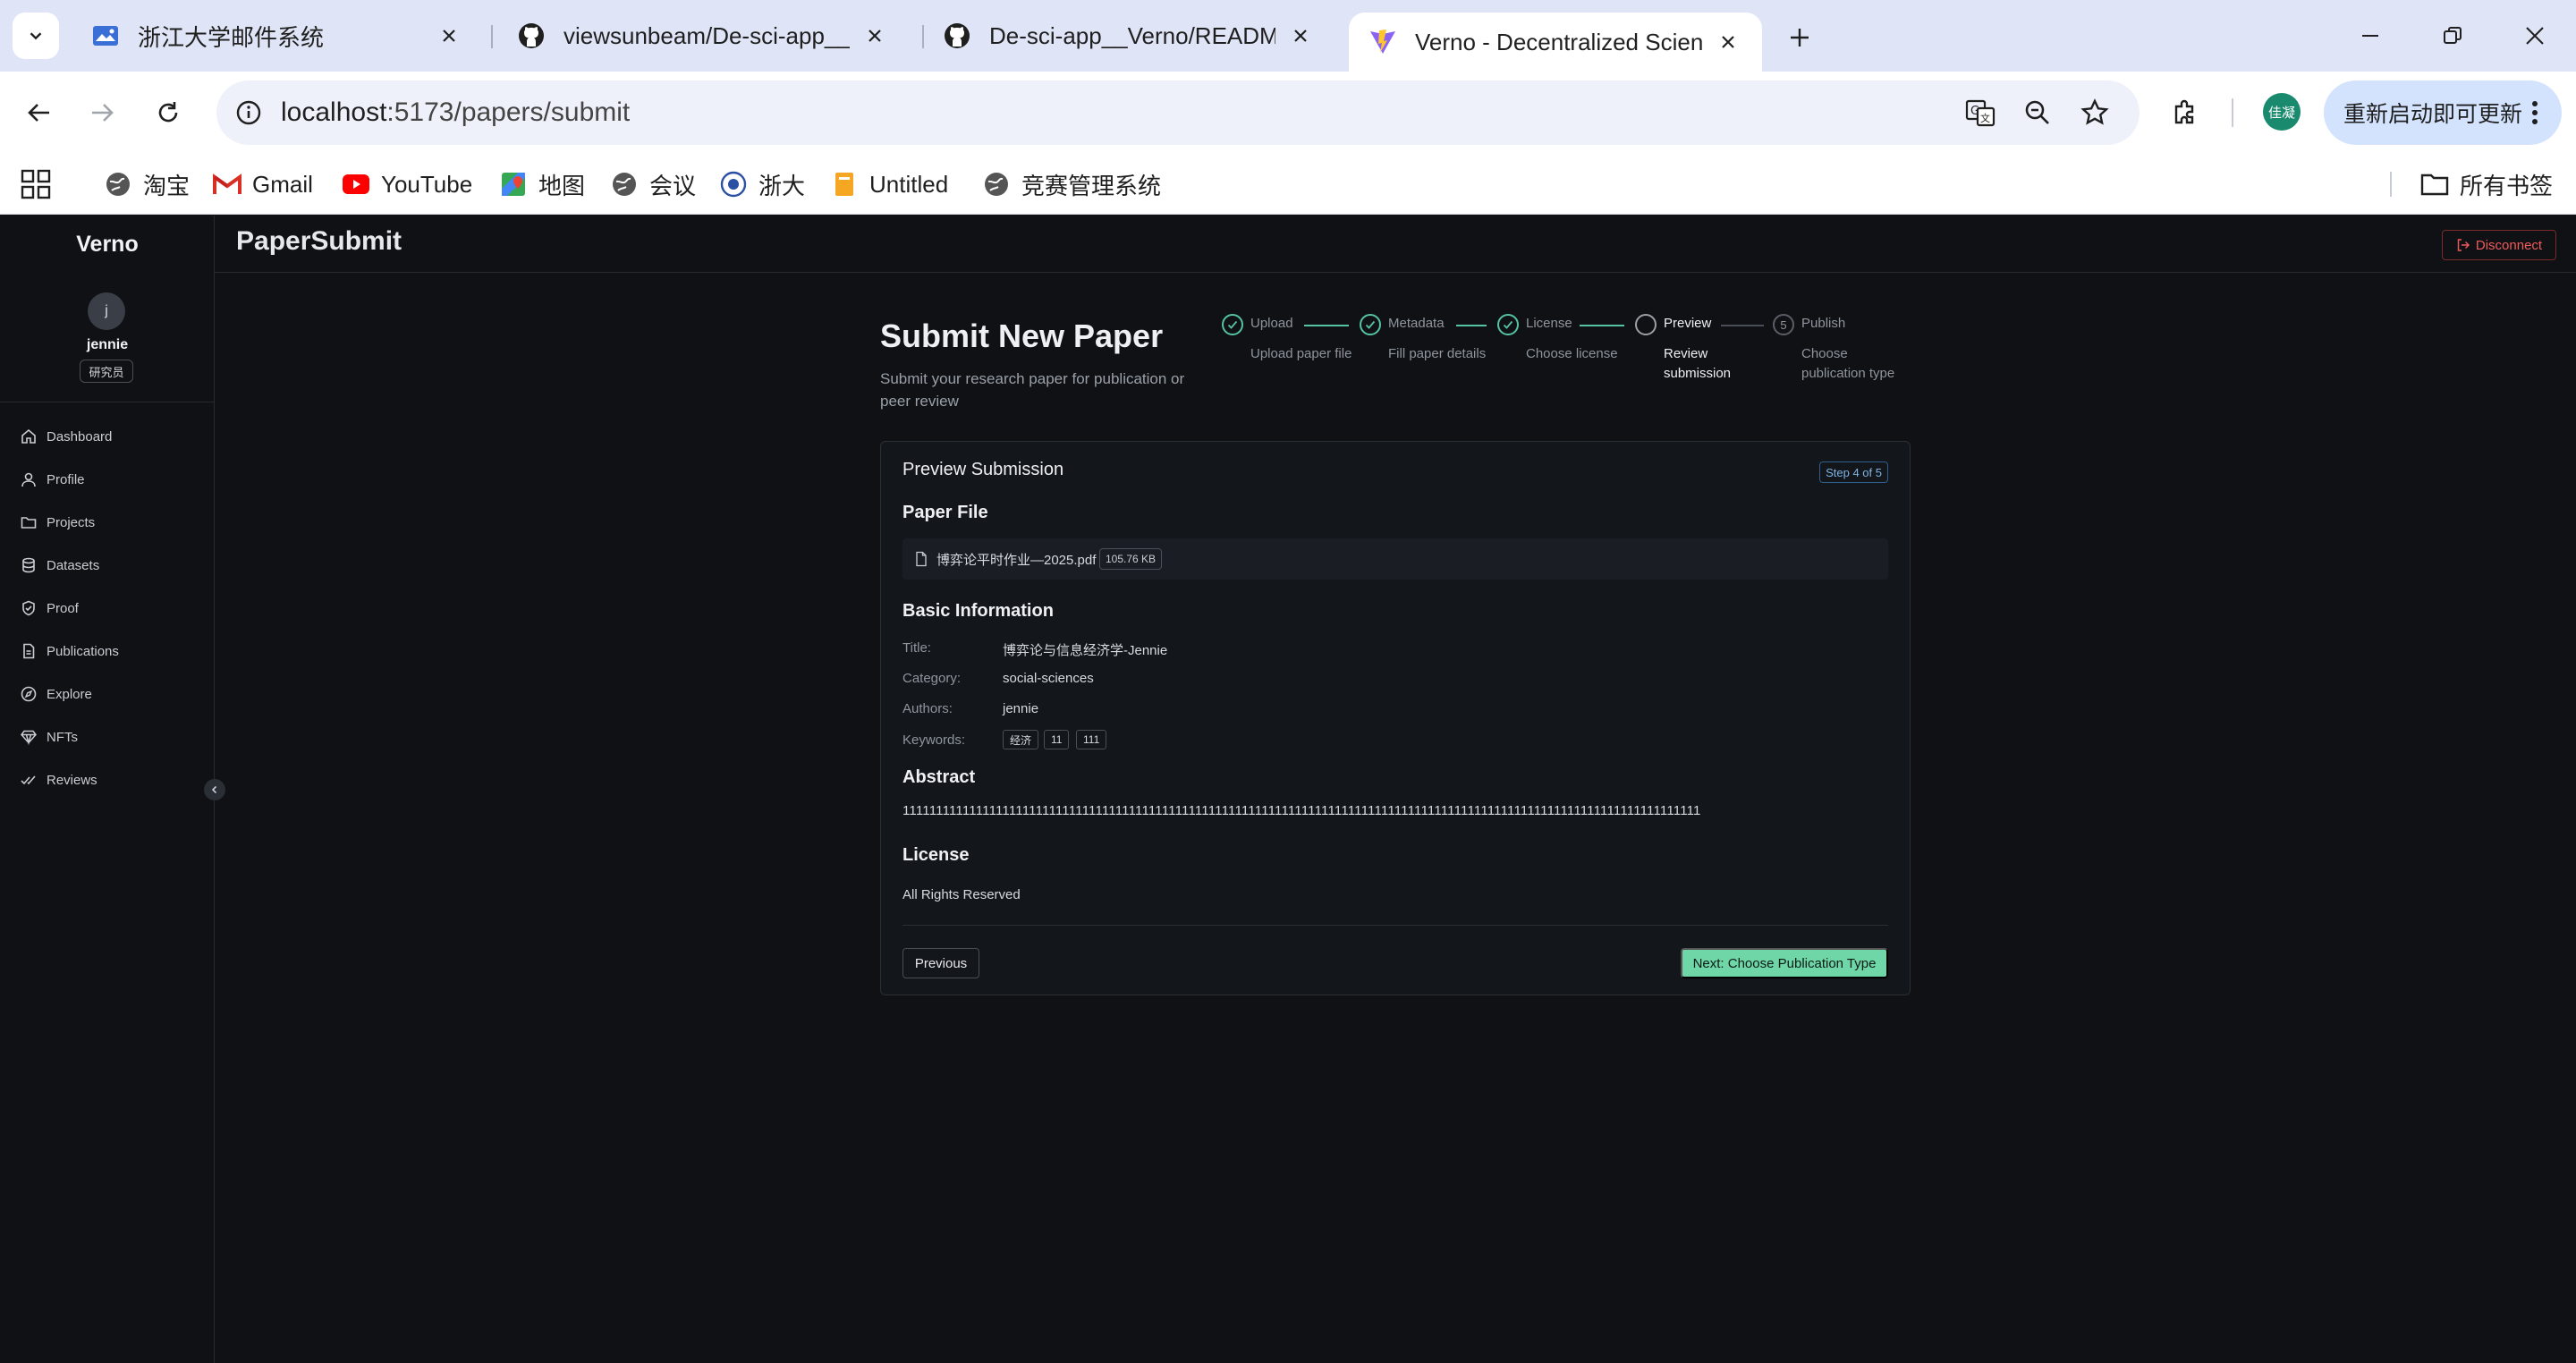 The height and width of the screenshot is (1363, 2576). I want to click on gmail-icon, so click(227, 184).